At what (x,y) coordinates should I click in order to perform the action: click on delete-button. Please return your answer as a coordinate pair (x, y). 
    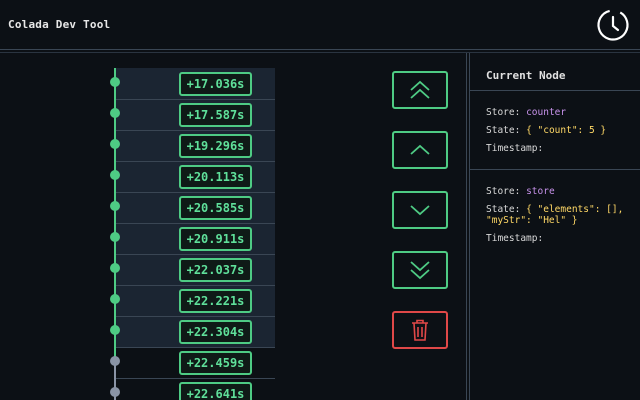
    Looking at the image, I should click on (420, 330).